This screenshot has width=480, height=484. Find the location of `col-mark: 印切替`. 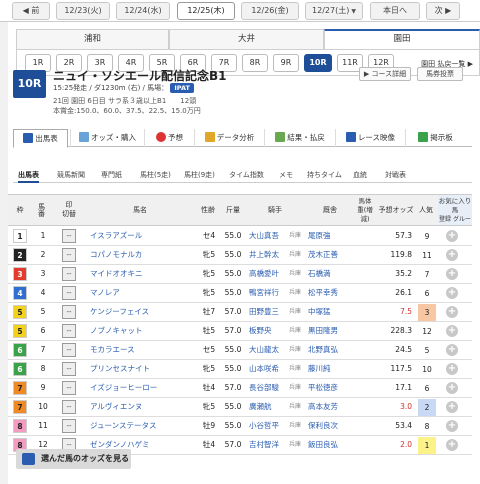

col-mark: 印切替 is located at coordinates (69, 210).